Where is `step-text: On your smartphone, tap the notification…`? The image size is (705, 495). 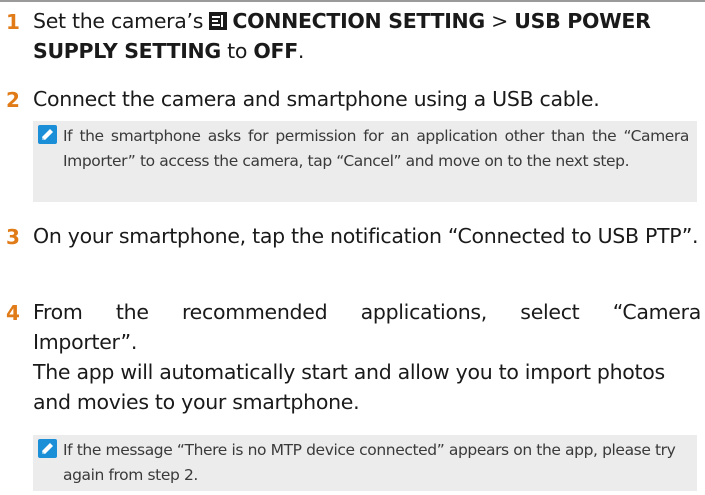
step-text: On your smartphone, tap the notification… is located at coordinates (366, 236).